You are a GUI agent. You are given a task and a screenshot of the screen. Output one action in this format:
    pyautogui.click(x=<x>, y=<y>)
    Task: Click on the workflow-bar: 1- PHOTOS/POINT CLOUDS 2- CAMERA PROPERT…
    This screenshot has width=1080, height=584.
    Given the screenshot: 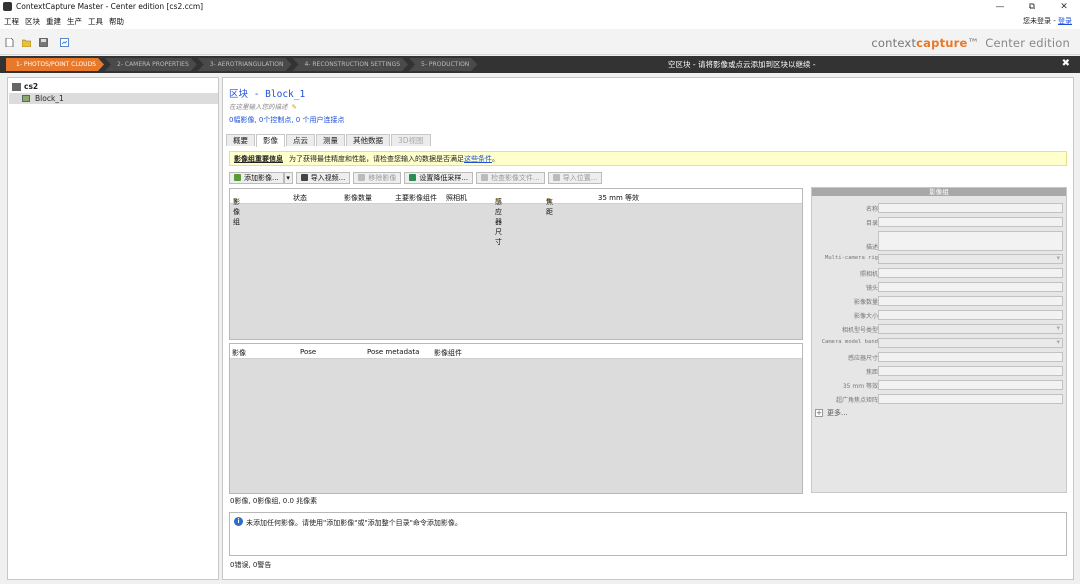 What is the action you would take?
    pyautogui.click(x=540, y=64)
    